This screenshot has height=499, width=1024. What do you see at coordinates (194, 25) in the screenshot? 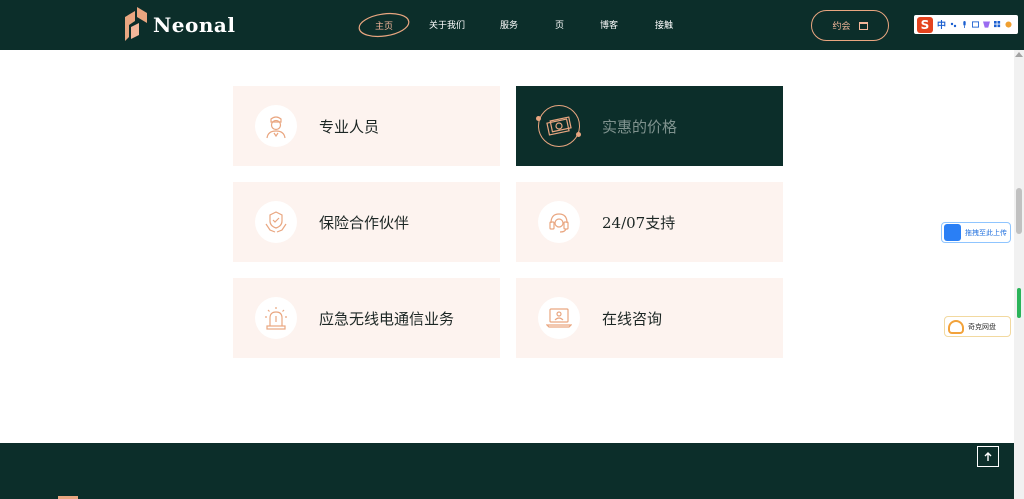
I see `brand-name: Neonal` at bounding box center [194, 25].